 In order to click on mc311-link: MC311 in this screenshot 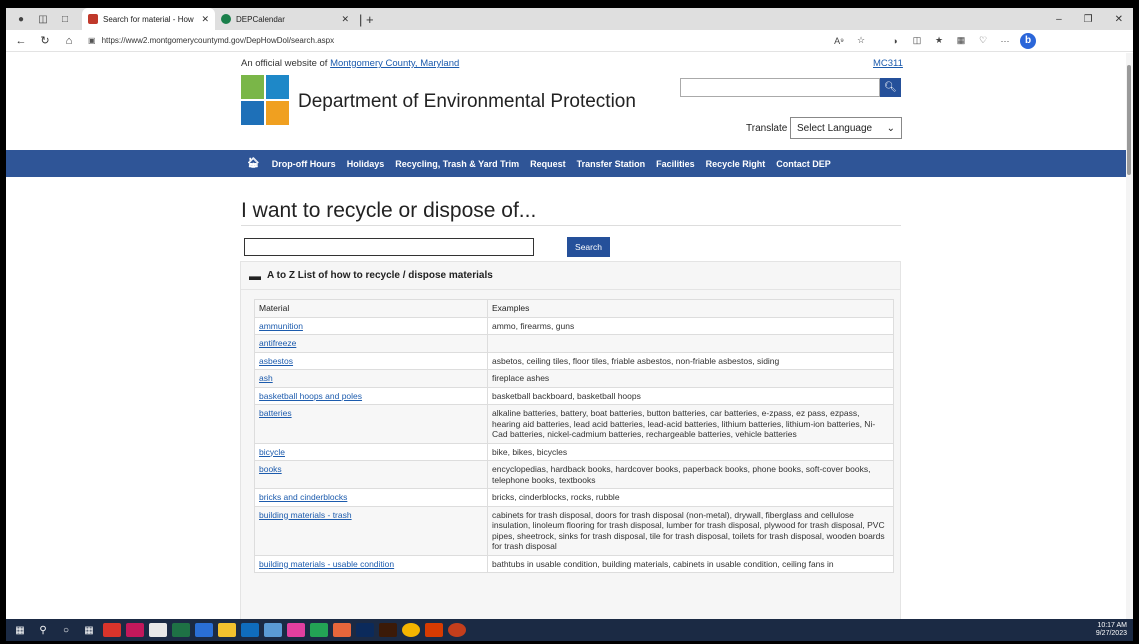, I will do `click(888, 63)`.